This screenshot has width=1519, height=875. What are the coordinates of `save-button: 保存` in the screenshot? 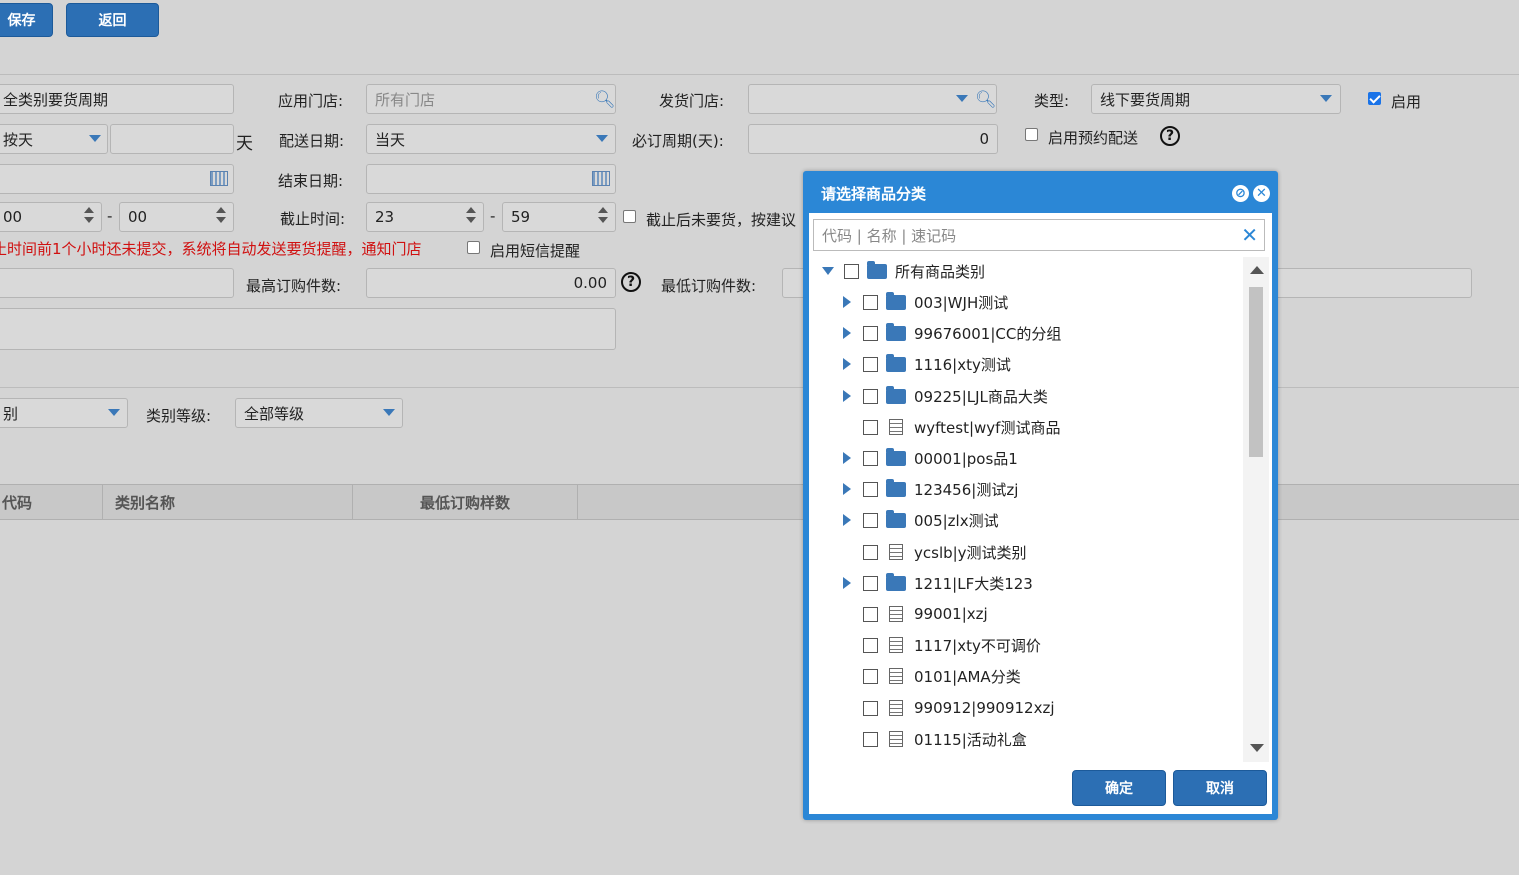 It's located at (26, 20).